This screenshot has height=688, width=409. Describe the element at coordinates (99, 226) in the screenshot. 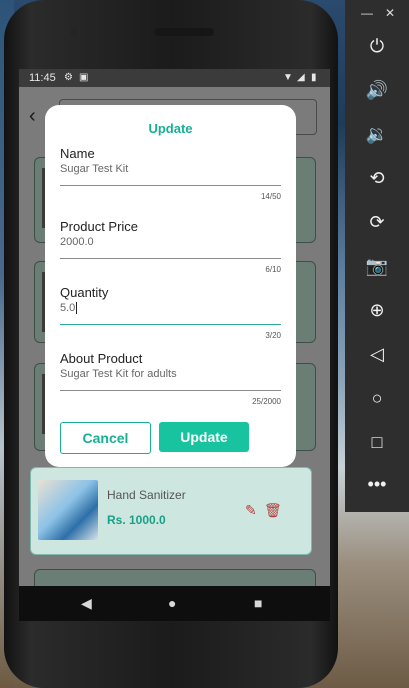

I see `price-label: Product Price` at that location.